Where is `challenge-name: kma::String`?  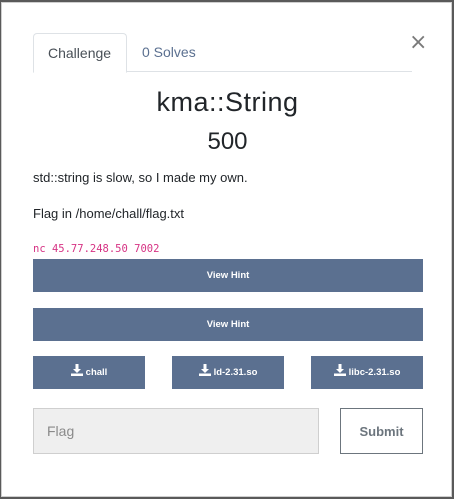 challenge-name: kma::String is located at coordinates (227, 102).